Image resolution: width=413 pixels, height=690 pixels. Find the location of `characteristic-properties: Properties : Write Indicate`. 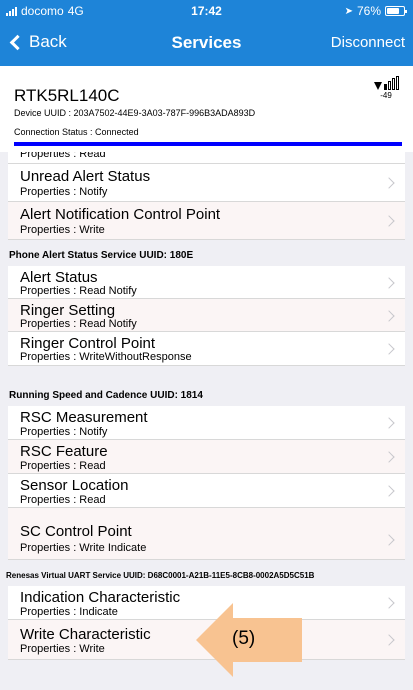

characteristic-properties: Properties : Write Indicate is located at coordinates (83, 548).